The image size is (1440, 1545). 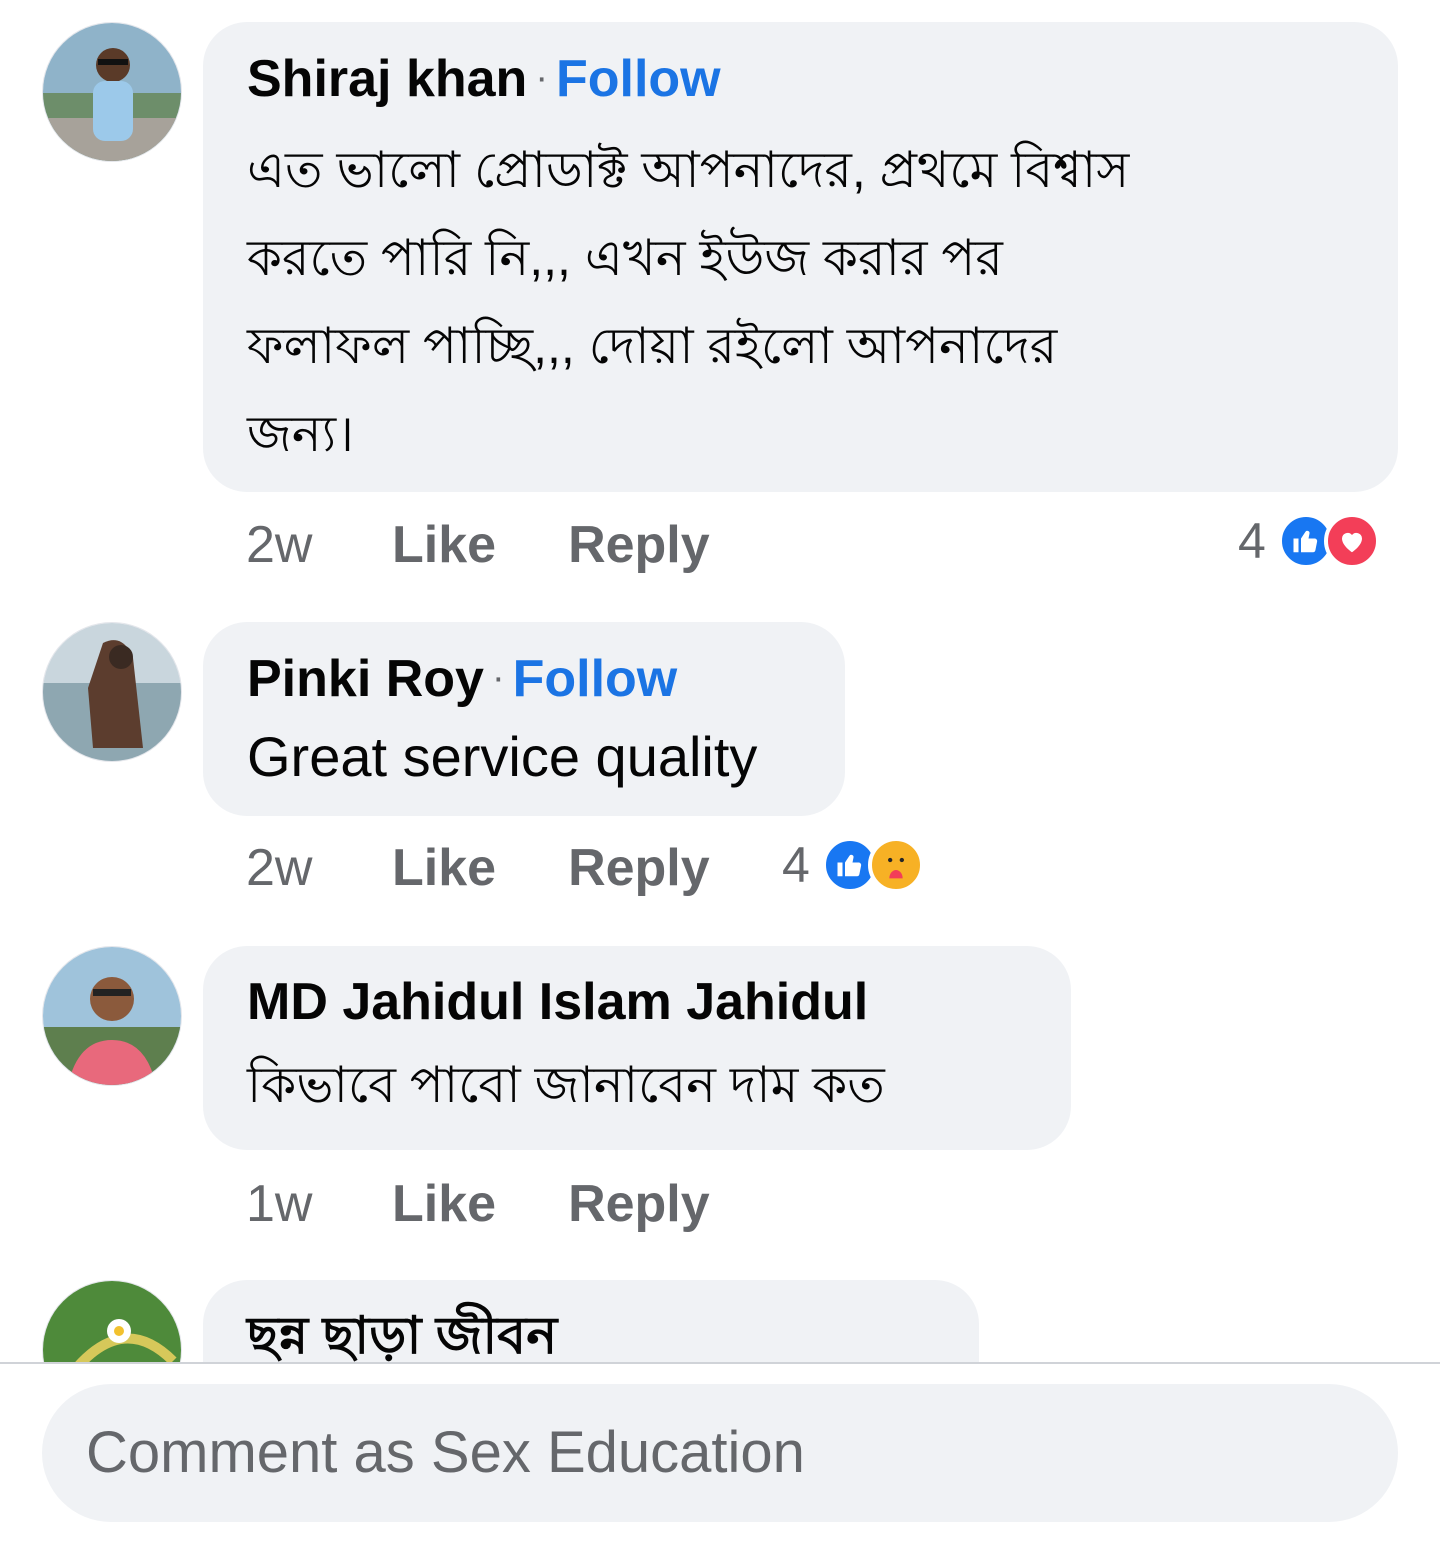 What do you see at coordinates (365, 679) in the screenshot?
I see `comment-author: Pinki Roy` at bounding box center [365, 679].